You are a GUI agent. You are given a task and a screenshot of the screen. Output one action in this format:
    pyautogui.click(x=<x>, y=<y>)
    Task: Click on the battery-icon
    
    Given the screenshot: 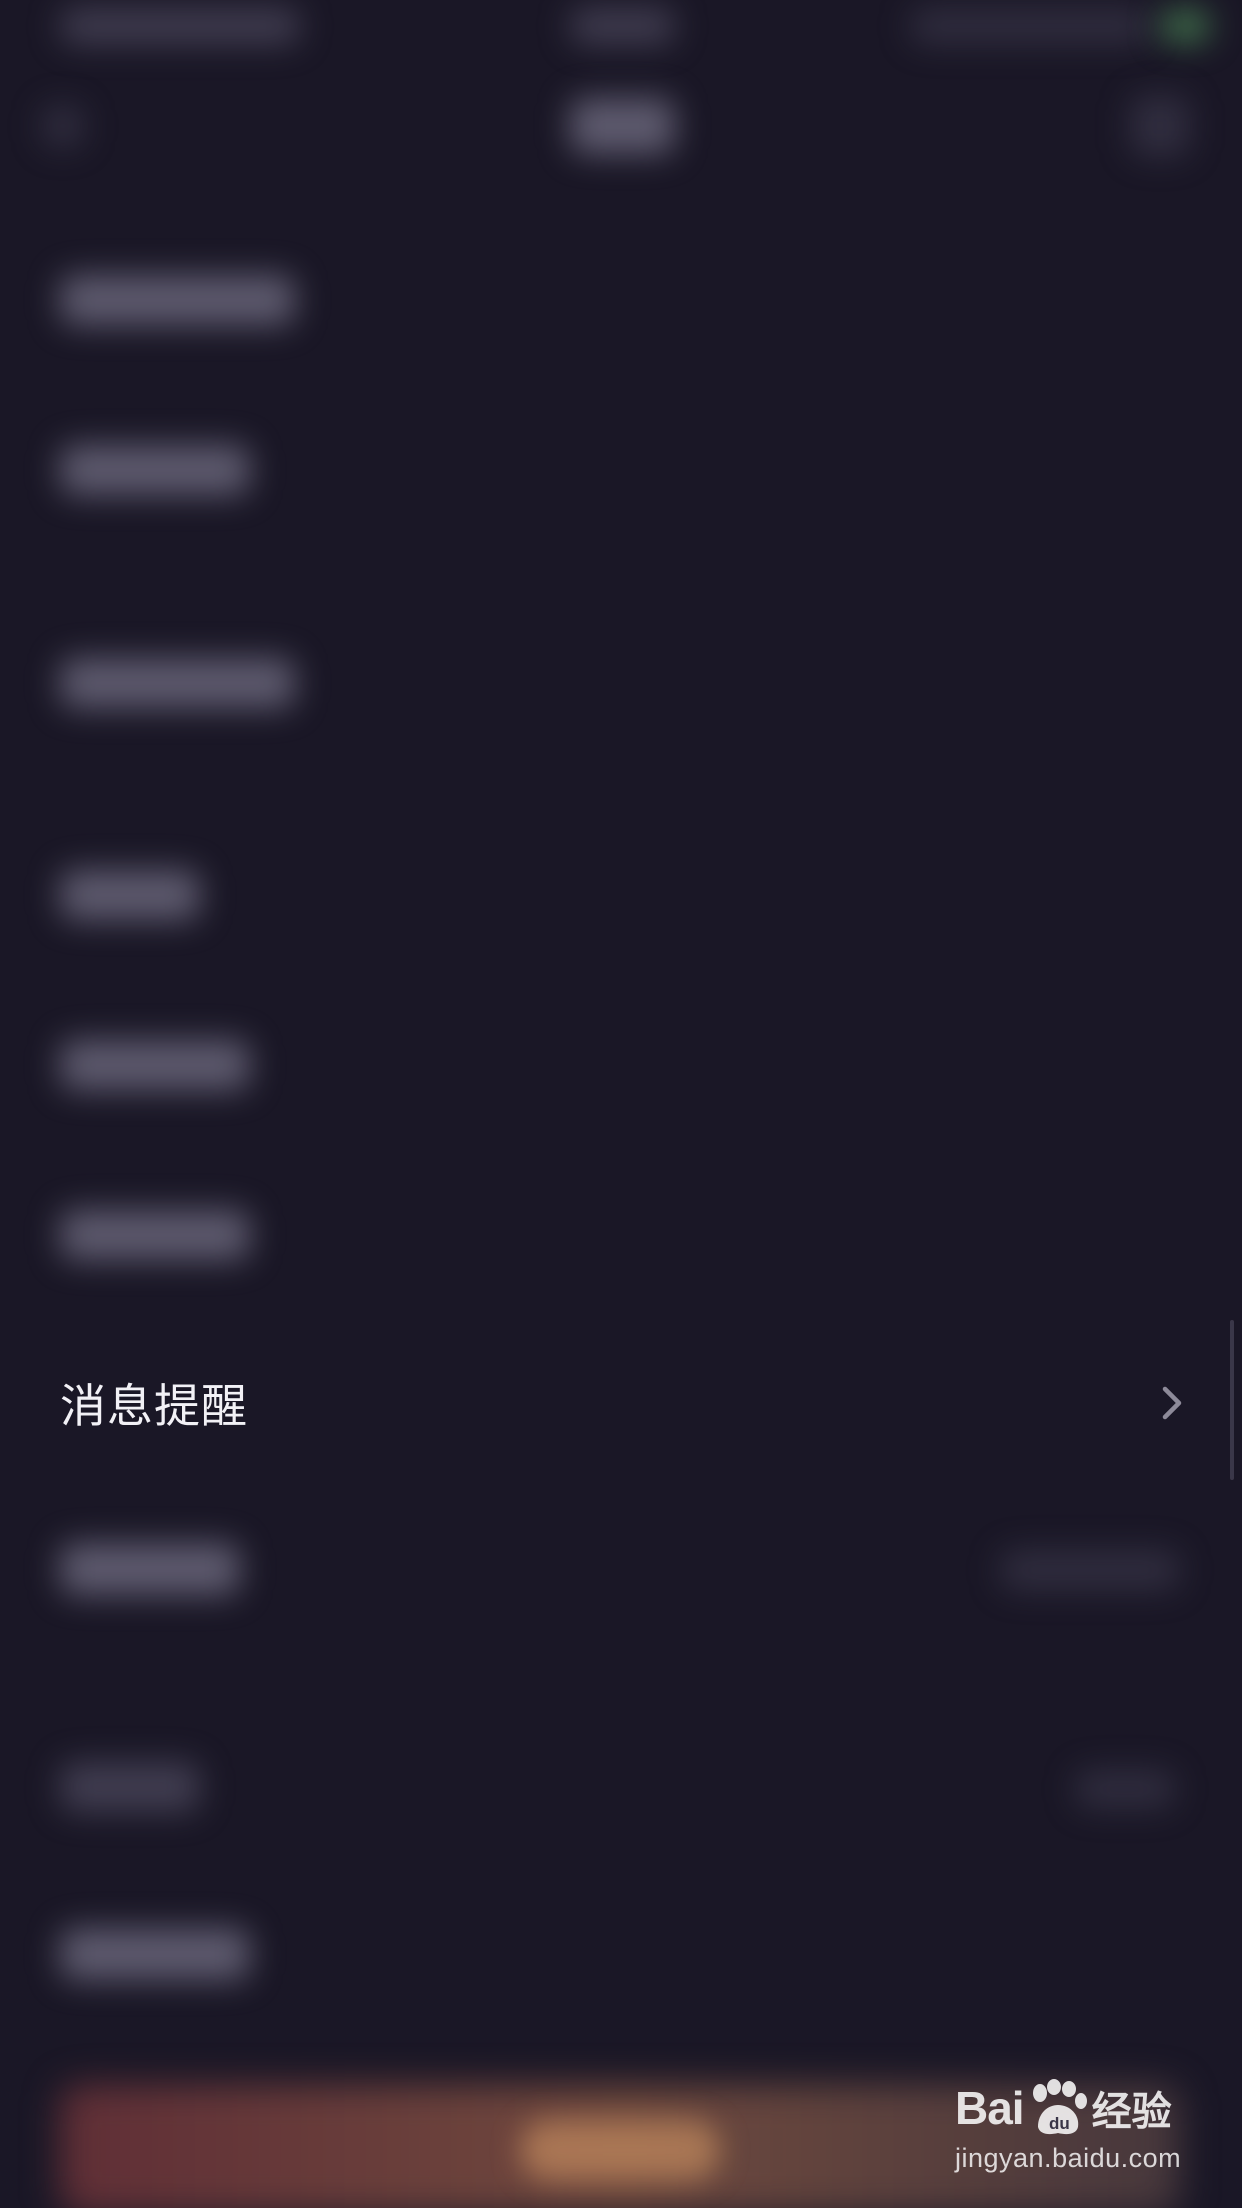 What is the action you would take?
    pyautogui.click(x=1185, y=26)
    